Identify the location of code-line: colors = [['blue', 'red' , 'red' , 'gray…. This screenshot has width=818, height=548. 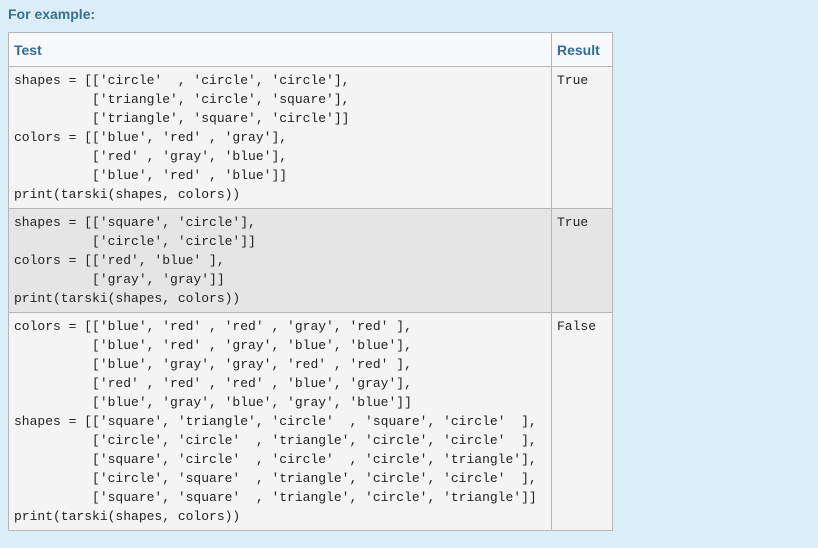
(213, 326).